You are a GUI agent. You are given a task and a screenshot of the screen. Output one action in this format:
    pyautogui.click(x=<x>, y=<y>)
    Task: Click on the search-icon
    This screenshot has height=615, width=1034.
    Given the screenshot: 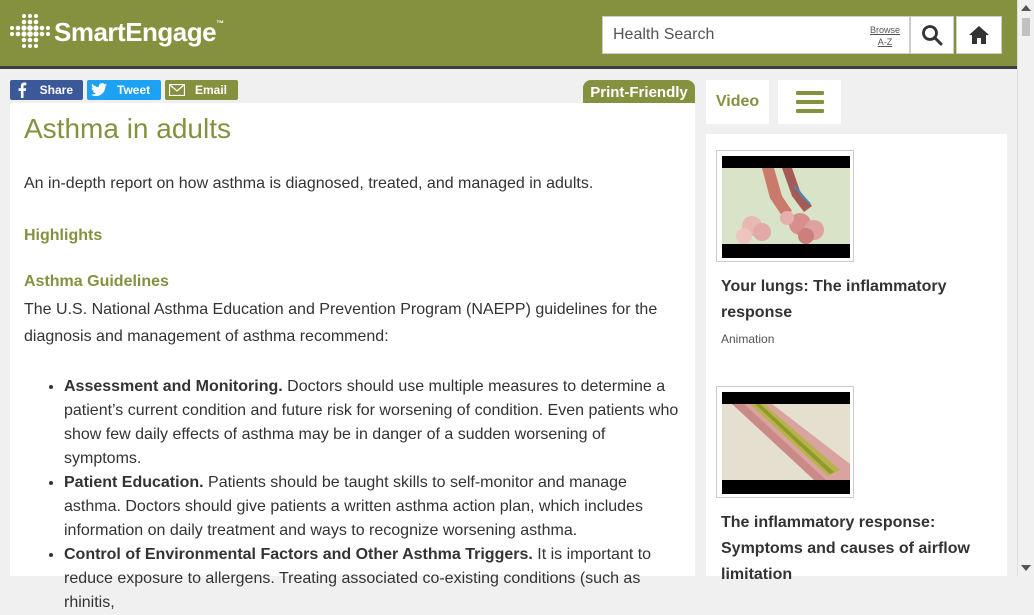 What is the action you would take?
    pyautogui.click(x=932, y=35)
    